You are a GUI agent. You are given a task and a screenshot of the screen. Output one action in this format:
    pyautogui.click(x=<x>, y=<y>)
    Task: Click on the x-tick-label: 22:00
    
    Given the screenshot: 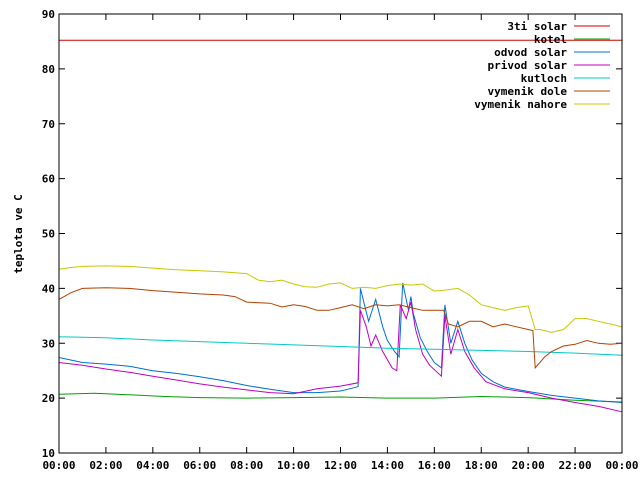 What is the action you would take?
    pyautogui.click(x=575, y=465)
    